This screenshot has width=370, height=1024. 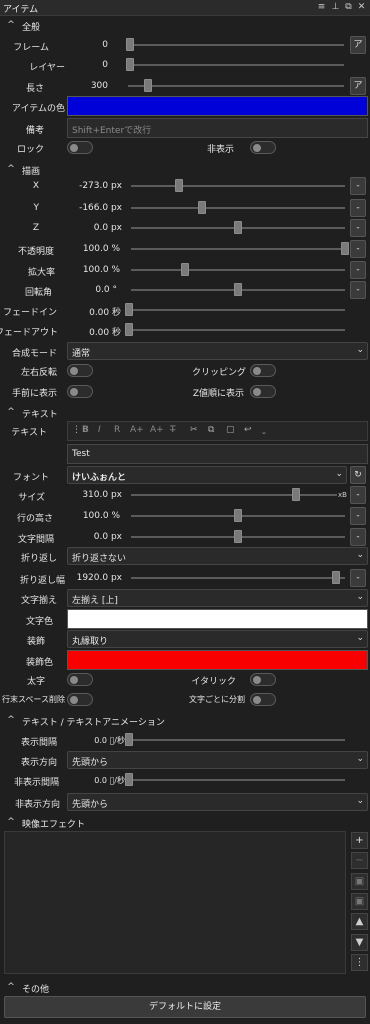 What do you see at coordinates (185, 721) in the screenshot?
I see `section-text-anim-header: ^ テキスト / テキストアニメーション` at bounding box center [185, 721].